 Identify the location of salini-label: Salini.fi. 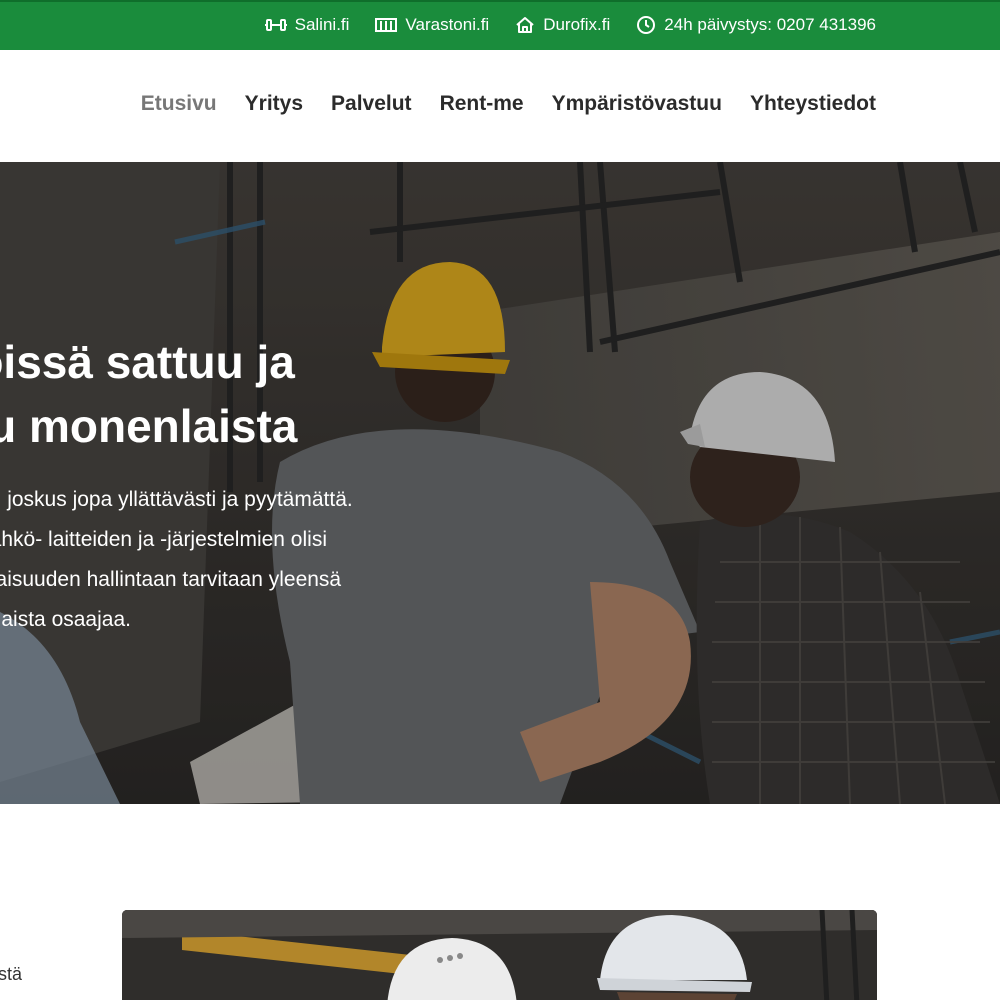
(322, 24).